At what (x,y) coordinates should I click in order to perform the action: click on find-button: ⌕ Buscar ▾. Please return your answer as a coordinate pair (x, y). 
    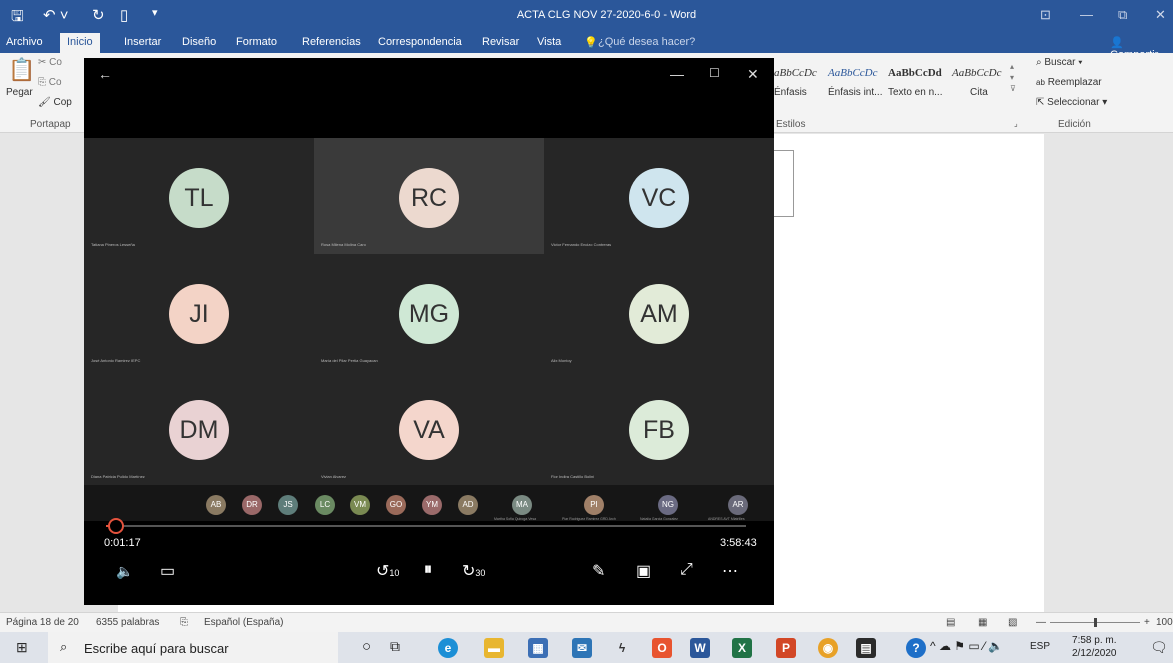
    Looking at the image, I should click on (1059, 62).